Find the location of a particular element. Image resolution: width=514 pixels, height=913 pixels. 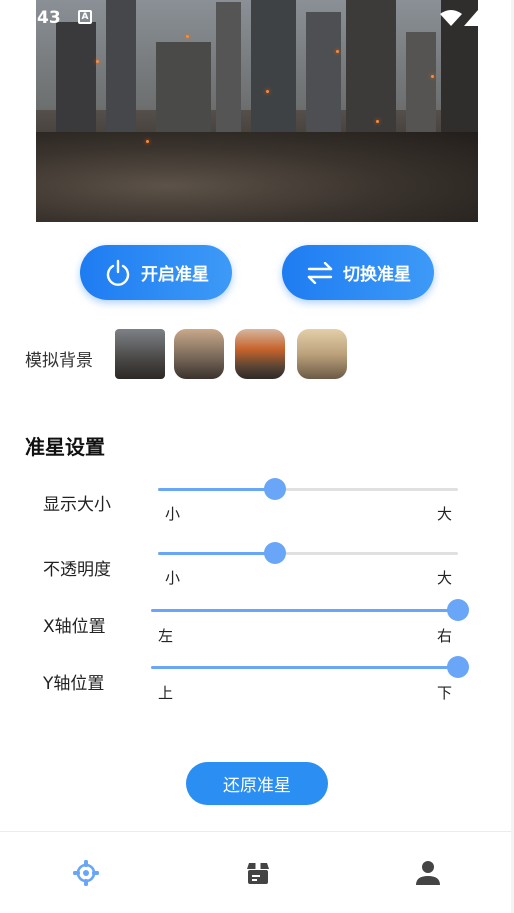

x-position-min-label: 左 is located at coordinates (166, 636).